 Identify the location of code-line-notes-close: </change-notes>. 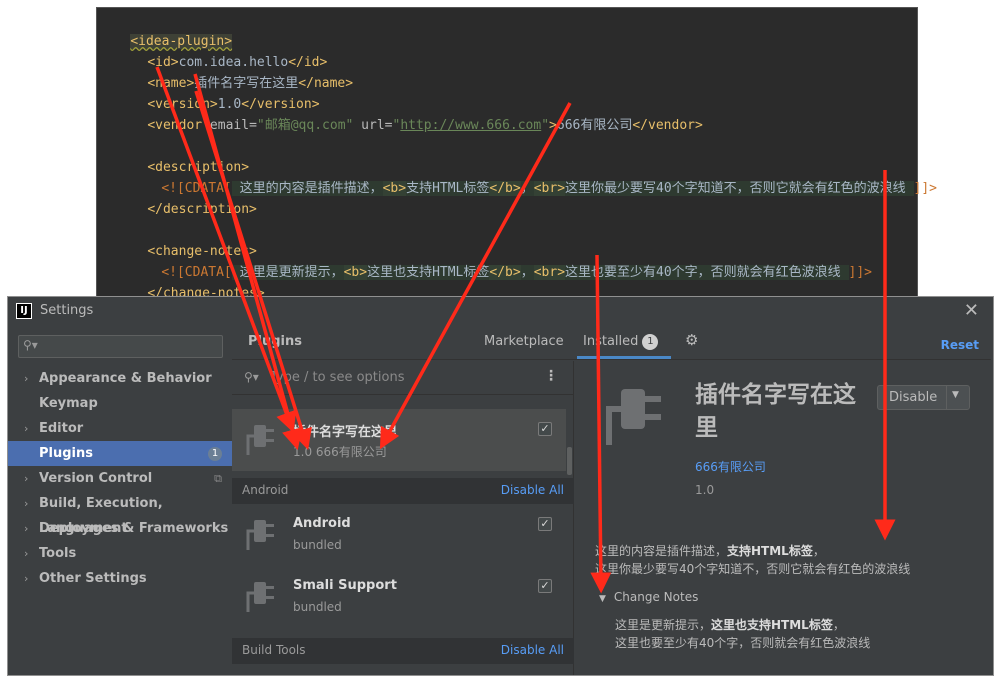
(190, 281).